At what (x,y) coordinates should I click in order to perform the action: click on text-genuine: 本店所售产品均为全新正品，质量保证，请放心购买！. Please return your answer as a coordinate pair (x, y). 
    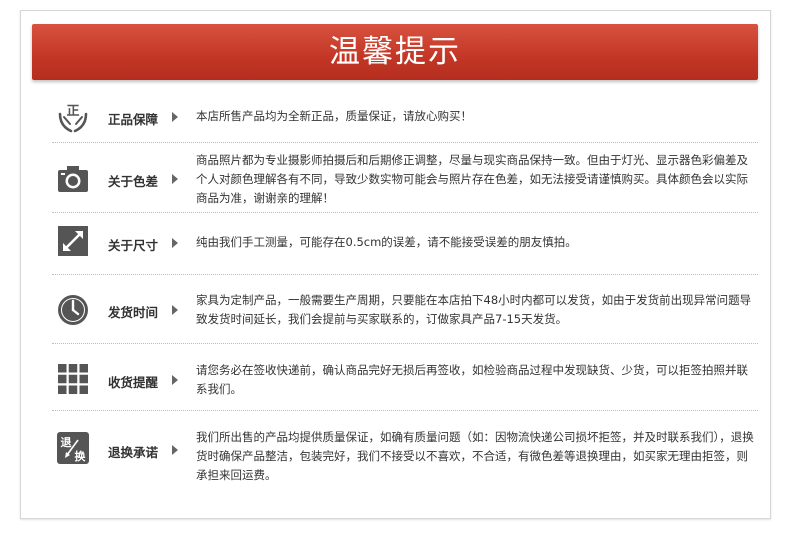
    Looking at the image, I should click on (334, 116).